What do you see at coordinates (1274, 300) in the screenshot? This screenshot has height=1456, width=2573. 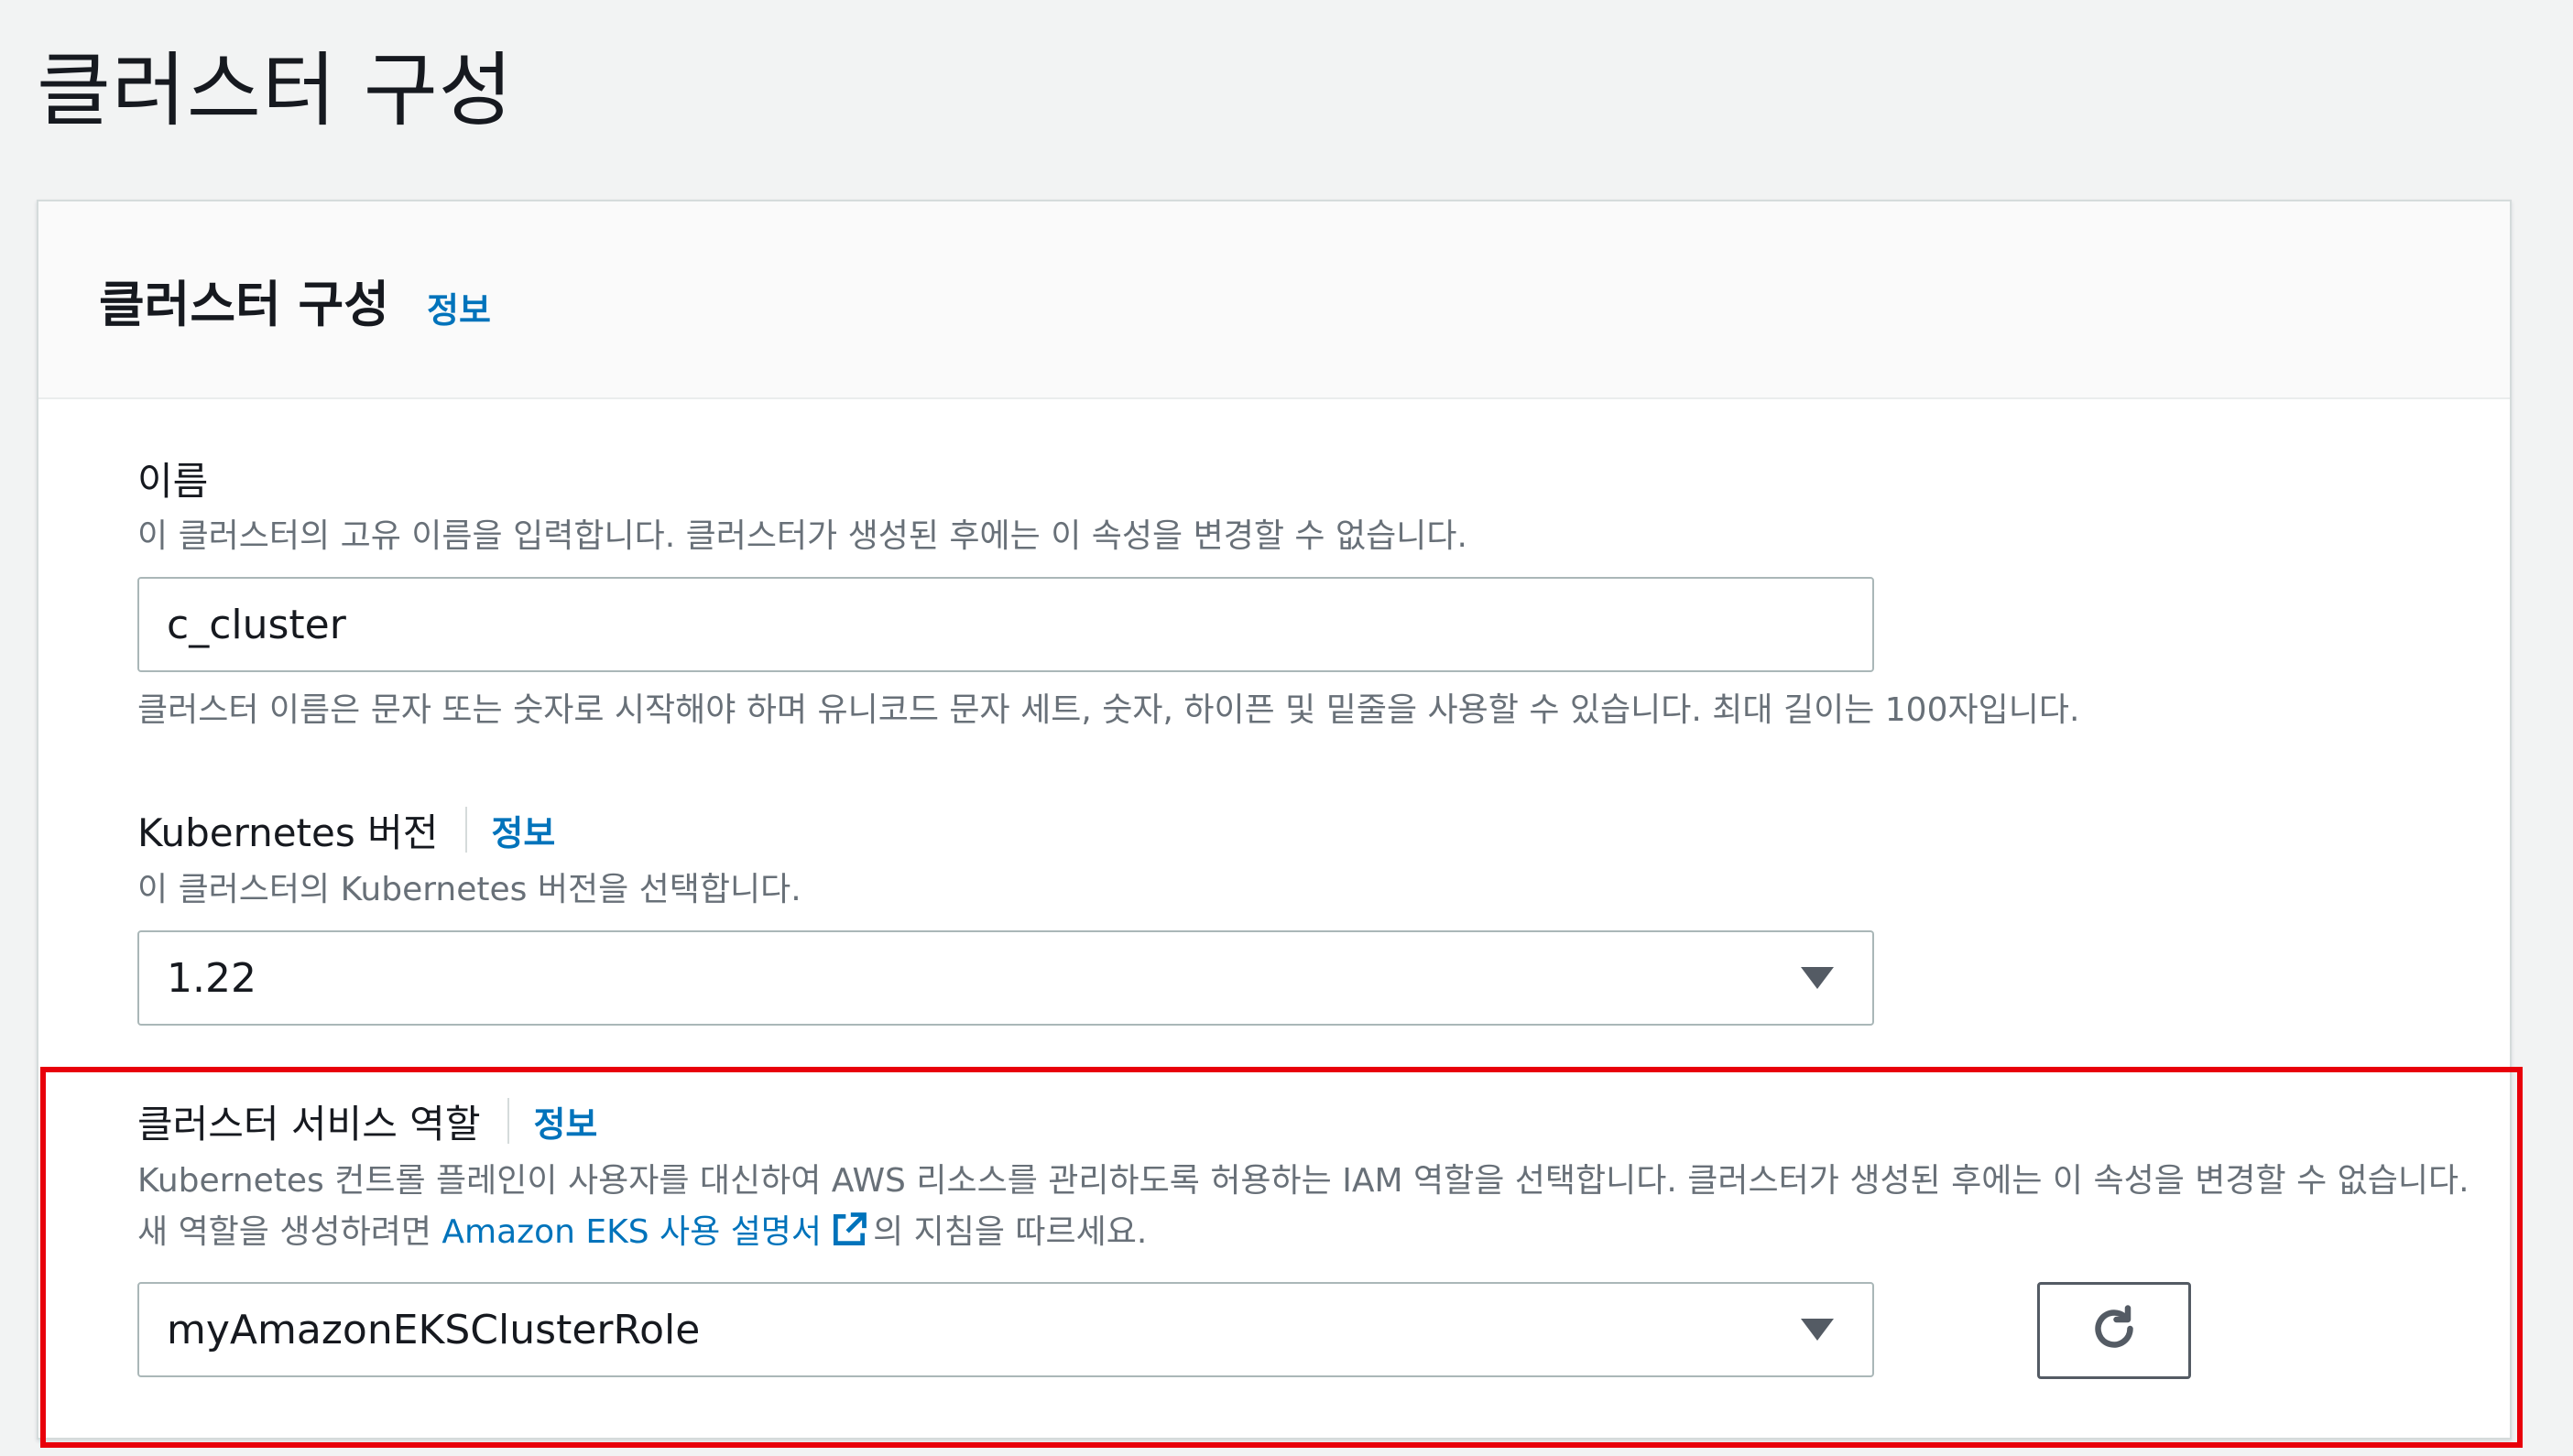 I see `panel-header: 클러스터 구성 정보` at bounding box center [1274, 300].